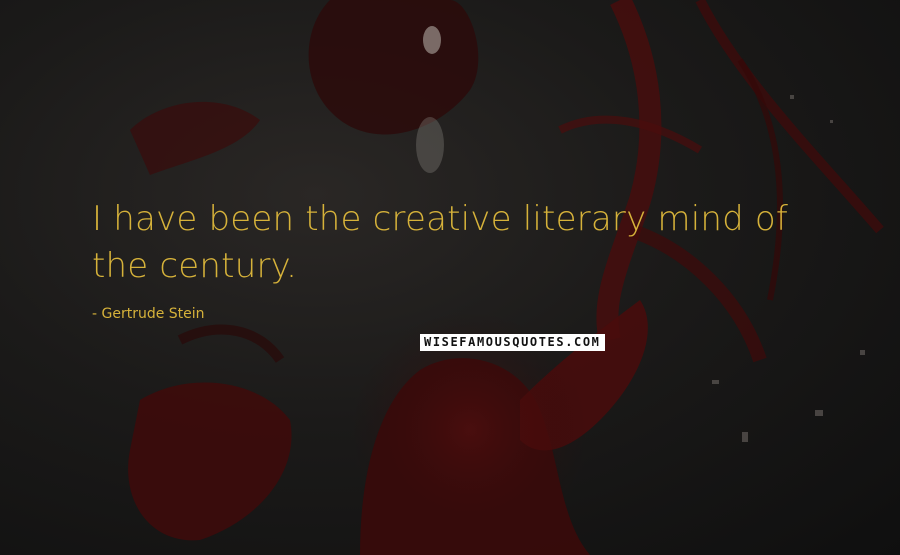 The height and width of the screenshot is (555, 900). I want to click on figure-head-shape, so click(393, 67).